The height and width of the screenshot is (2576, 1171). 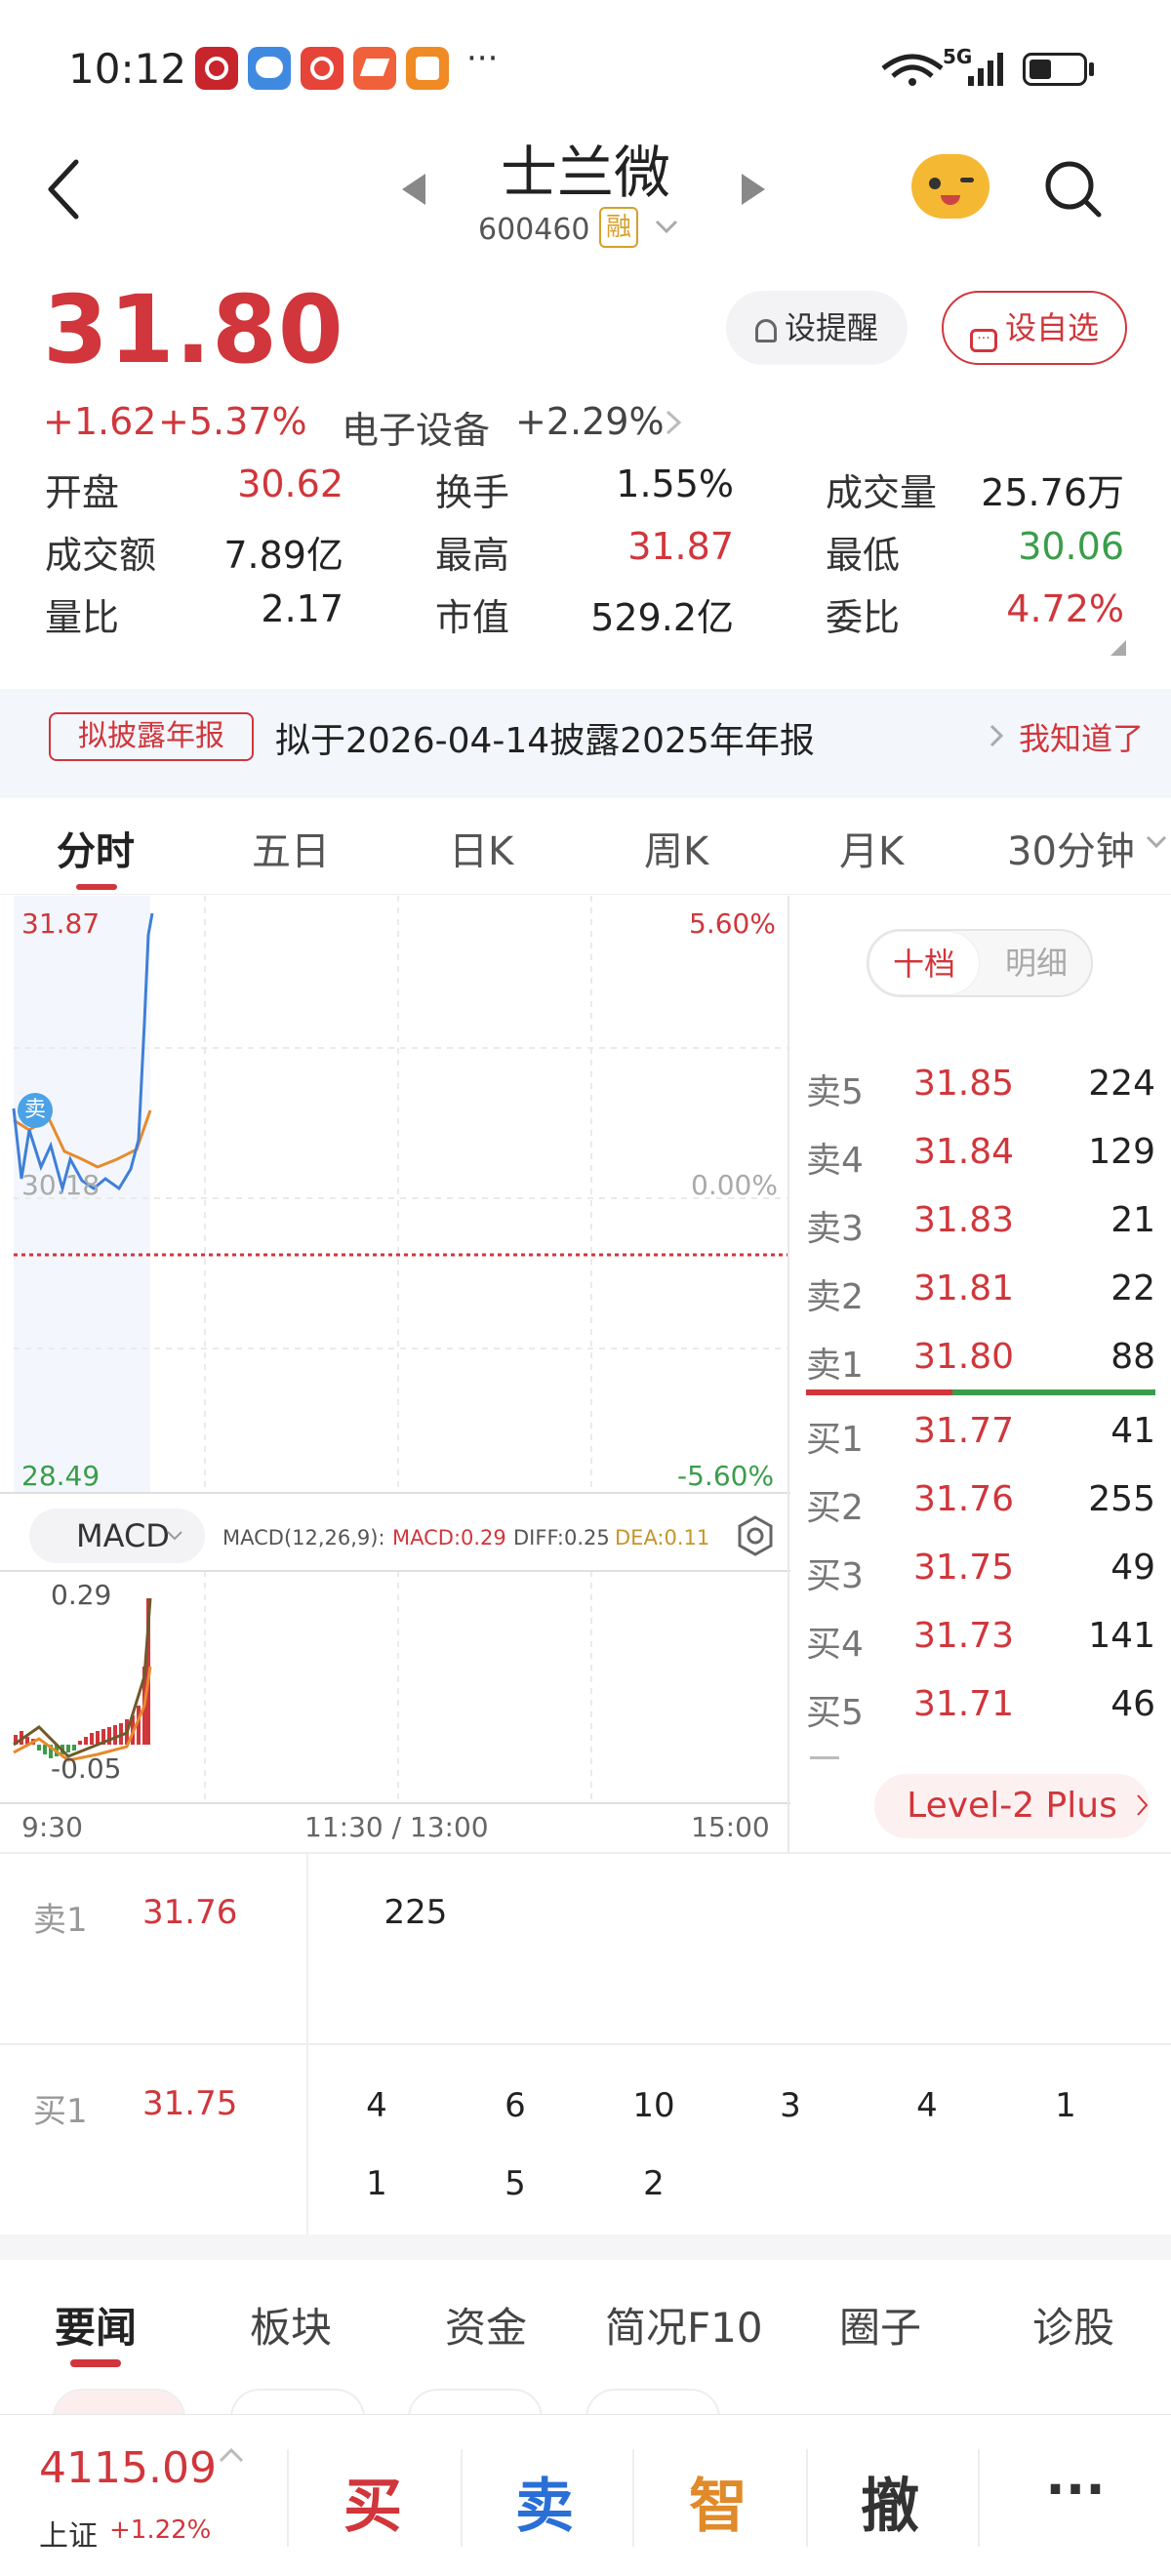 What do you see at coordinates (190, 1912) in the screenshot?
I see `queue-sell-price: 31.76` at bounding box center [190, 1912].